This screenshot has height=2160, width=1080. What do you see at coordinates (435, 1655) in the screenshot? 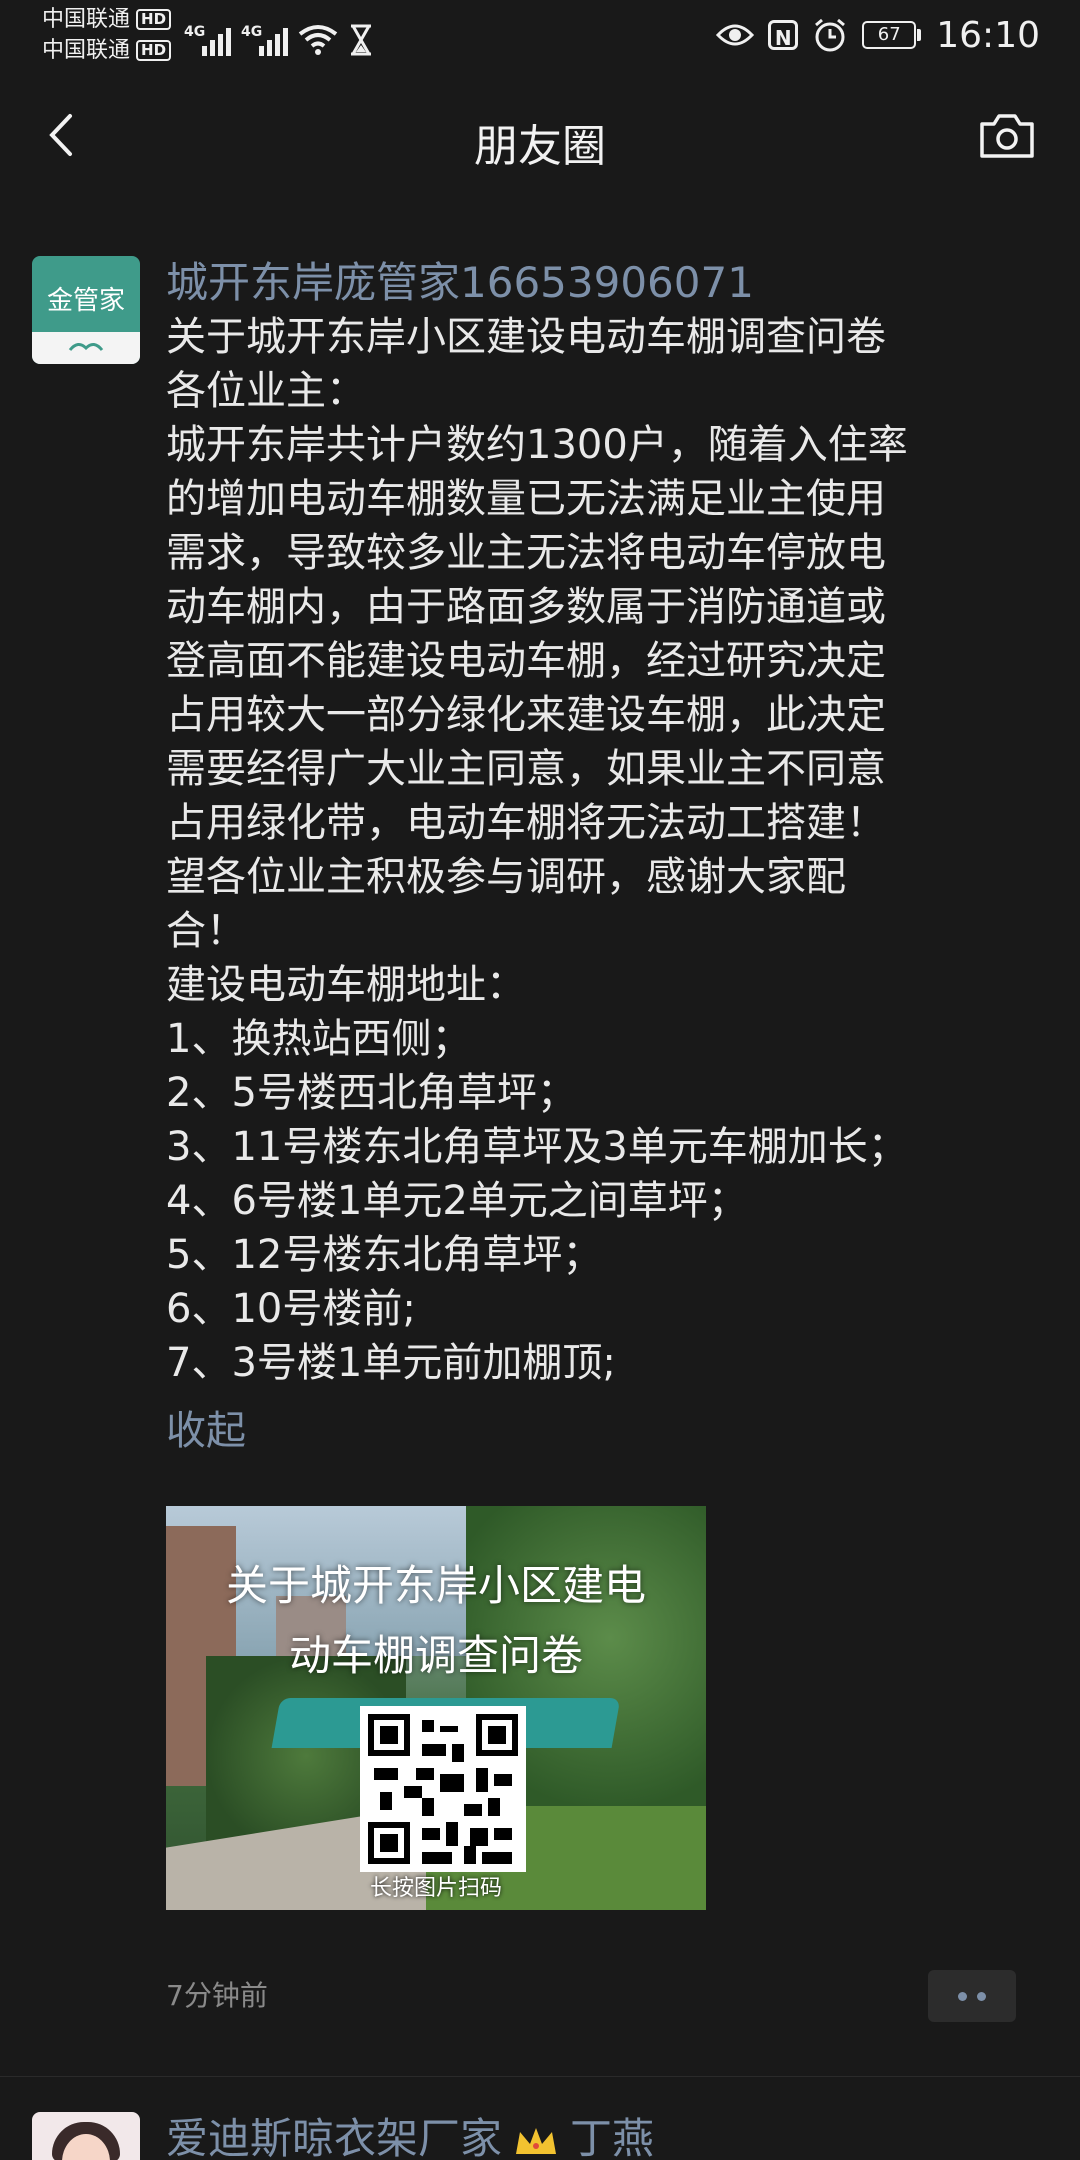
I see `image-title-line-2: 动车棚调查问卷` at bounding box center [435, 1655].